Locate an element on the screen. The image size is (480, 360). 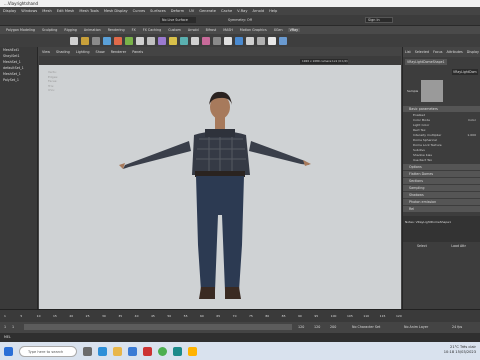
outliner-item: PolySet_1 is located at coordinates (18, 80).